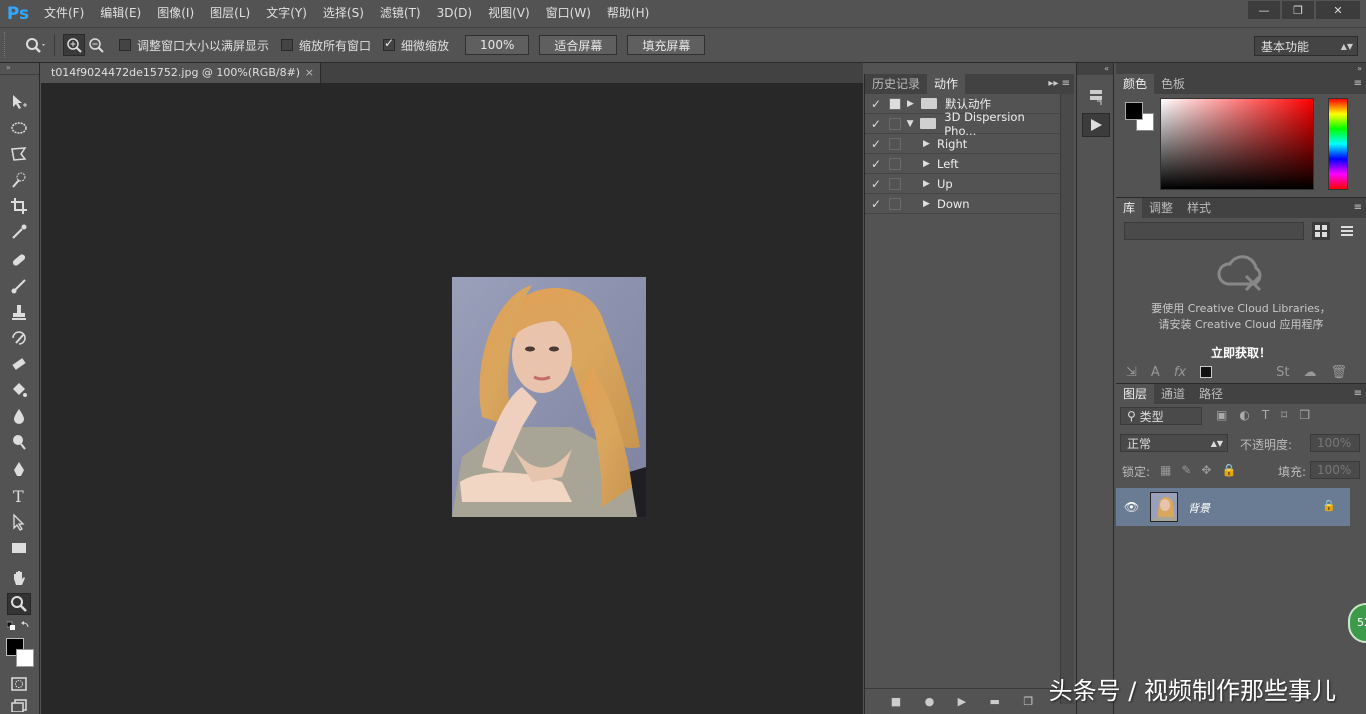 The width and height of the screenshot is (1366, 714). Describe the element at coordinates (1096, 125) in the screenshot. I see `actions-panel-button` at that location.